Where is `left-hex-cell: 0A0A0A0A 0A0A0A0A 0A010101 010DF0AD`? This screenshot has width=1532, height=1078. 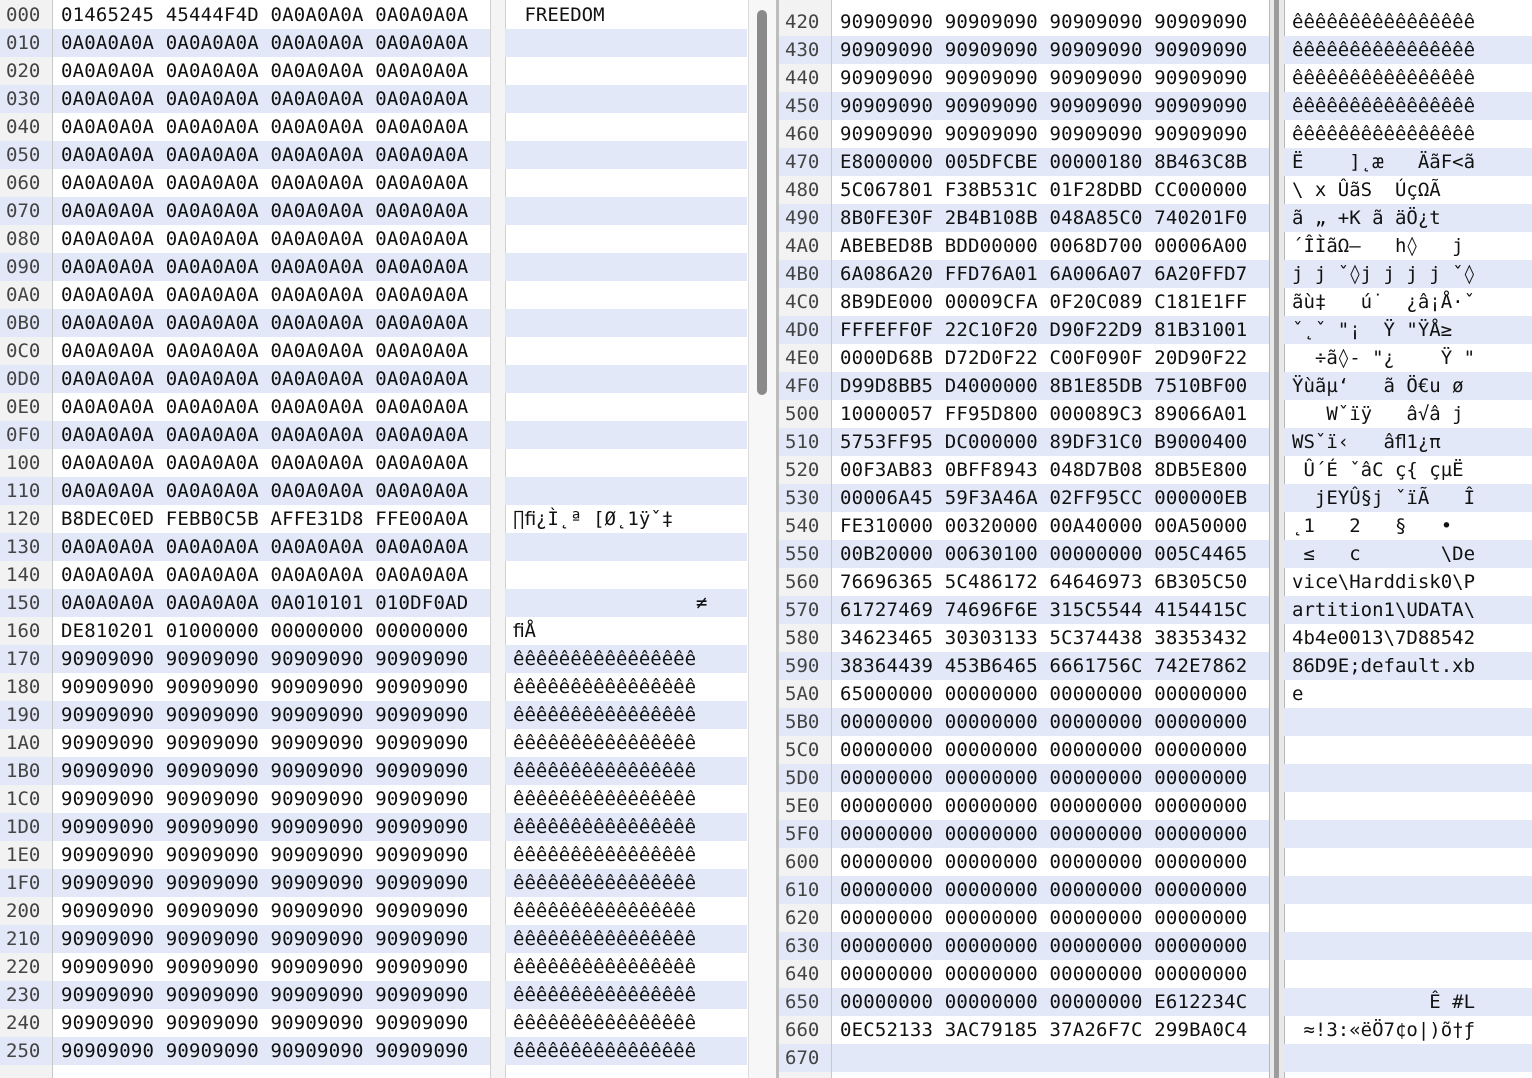
left-hex-cell: 0A0A0A0A 0A0A0A0A 0A010101 010DF0AD is located at coordinates (271, 603).